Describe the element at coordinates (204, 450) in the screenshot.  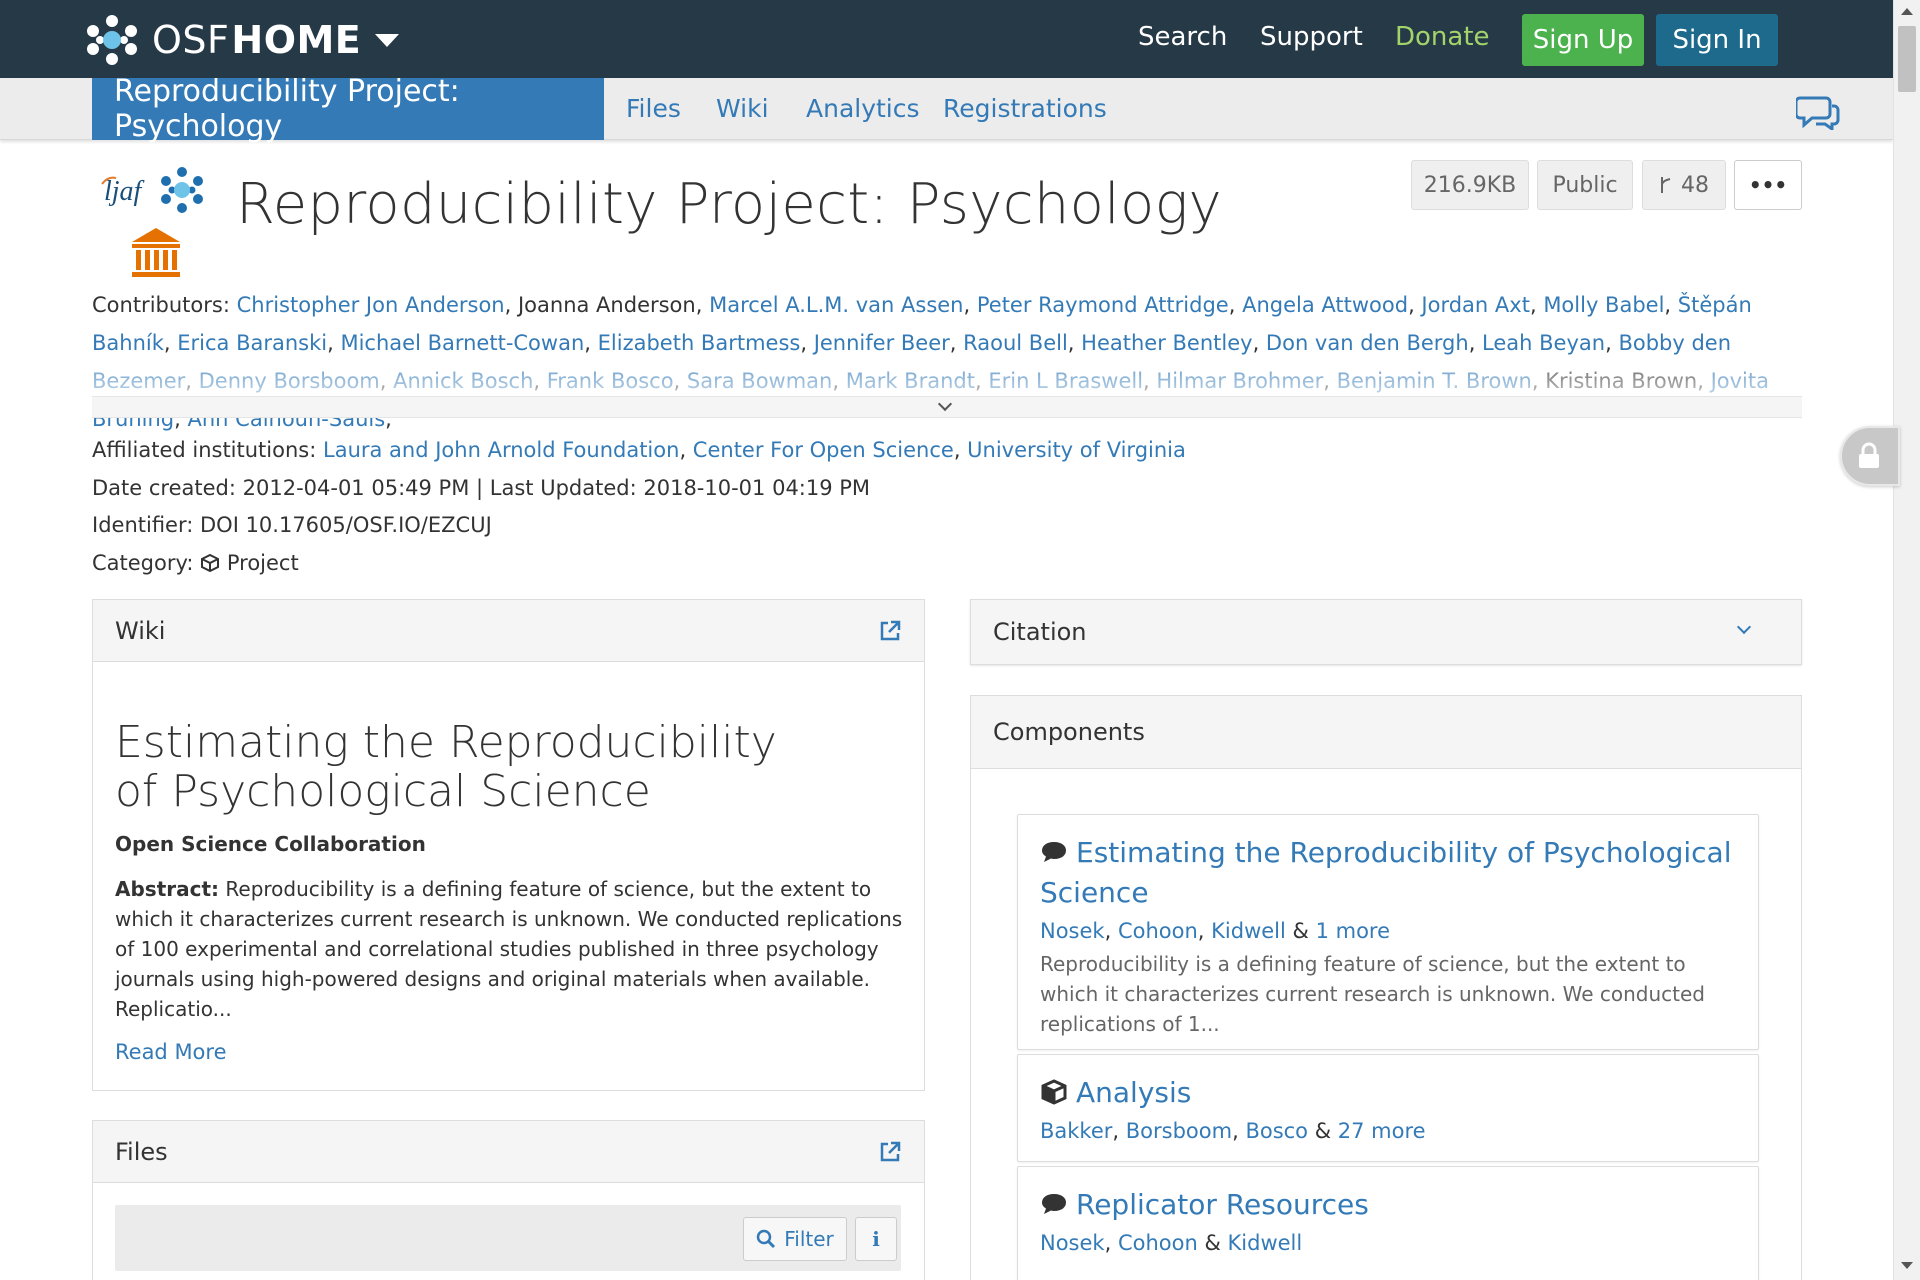
I see `affiliations-label: Affiliated institutions:` at that location.